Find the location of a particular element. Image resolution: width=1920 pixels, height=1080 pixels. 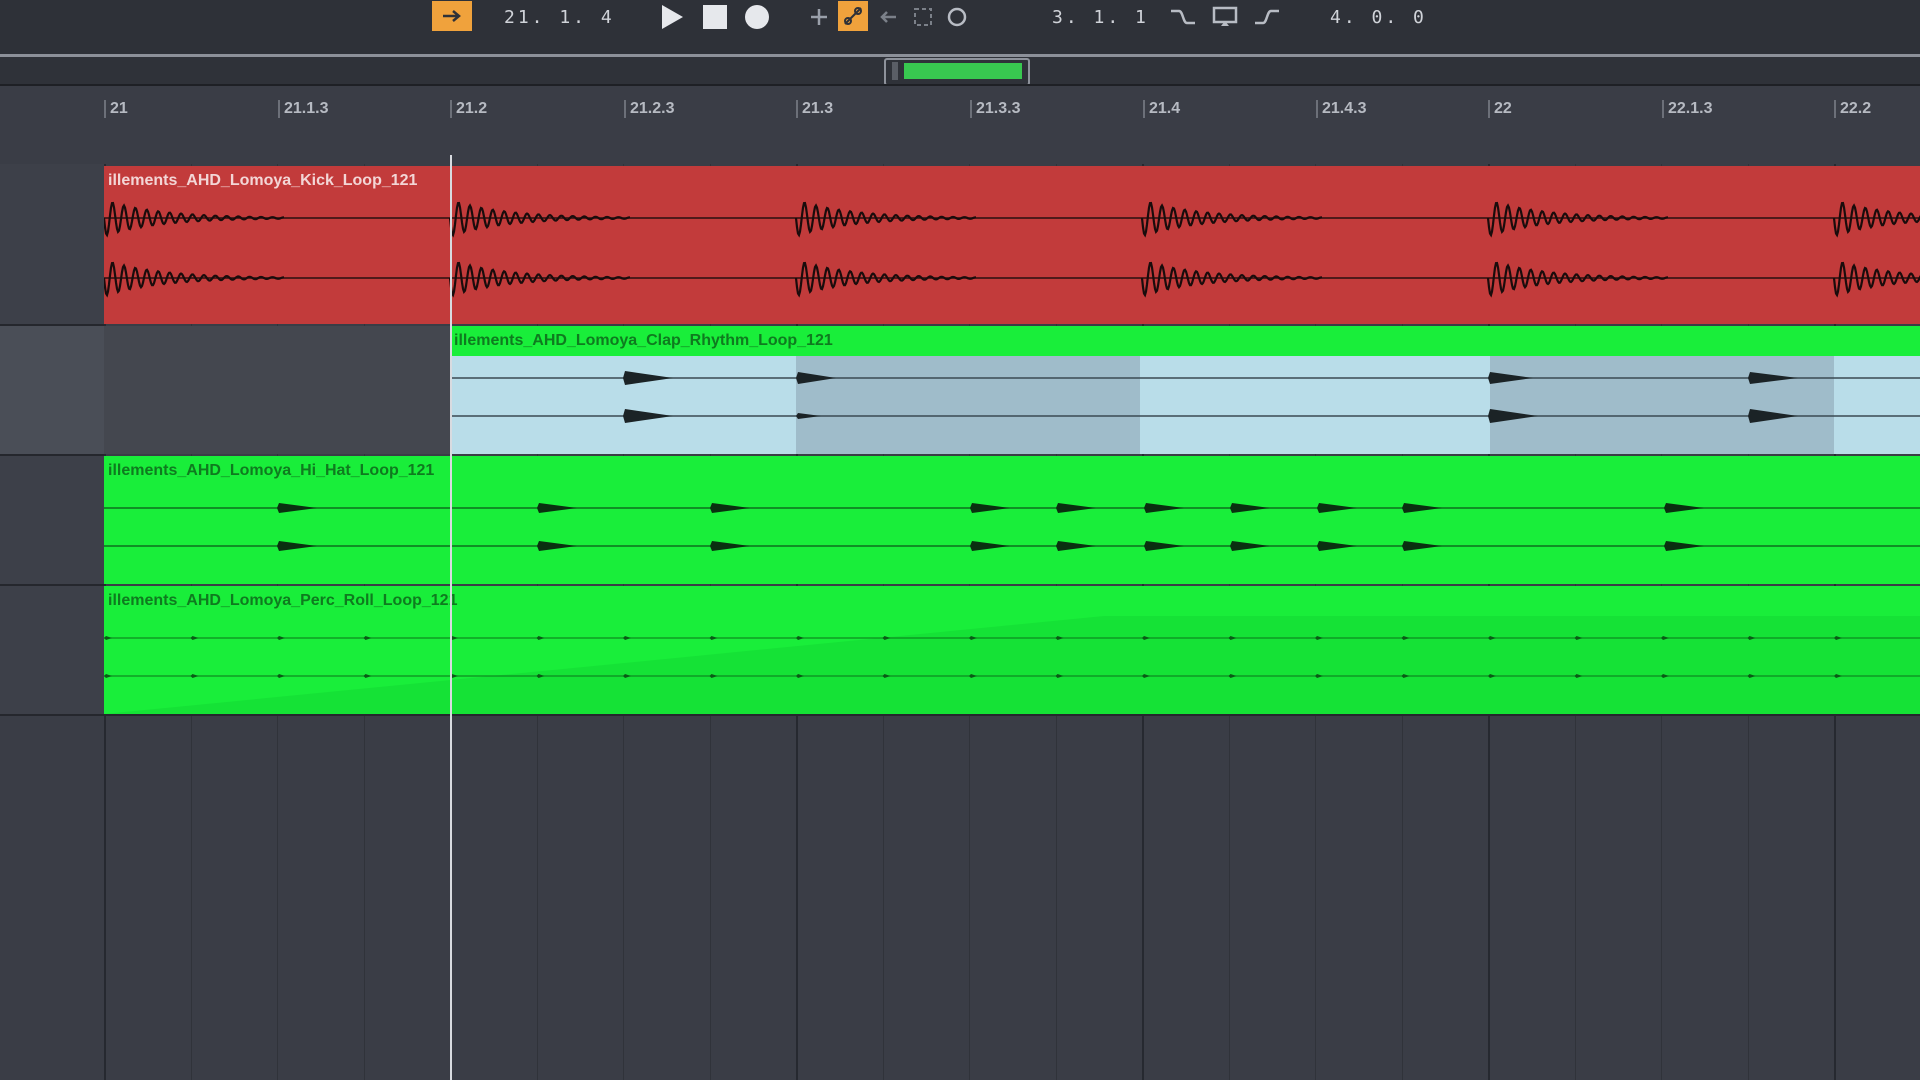

ruler-label: 22 is located at coordinates (1500, 109).